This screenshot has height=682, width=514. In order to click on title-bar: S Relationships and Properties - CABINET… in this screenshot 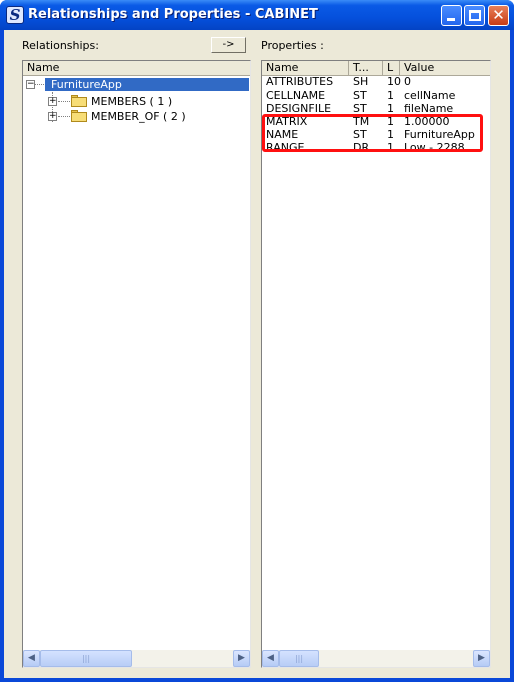, I will do `click(257, 15)`.